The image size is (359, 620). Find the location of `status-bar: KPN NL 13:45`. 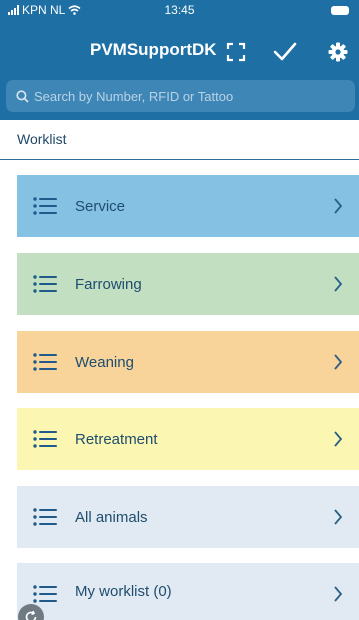

status-bar: KPN NL 13:45 is located at coordinates (179, 11).